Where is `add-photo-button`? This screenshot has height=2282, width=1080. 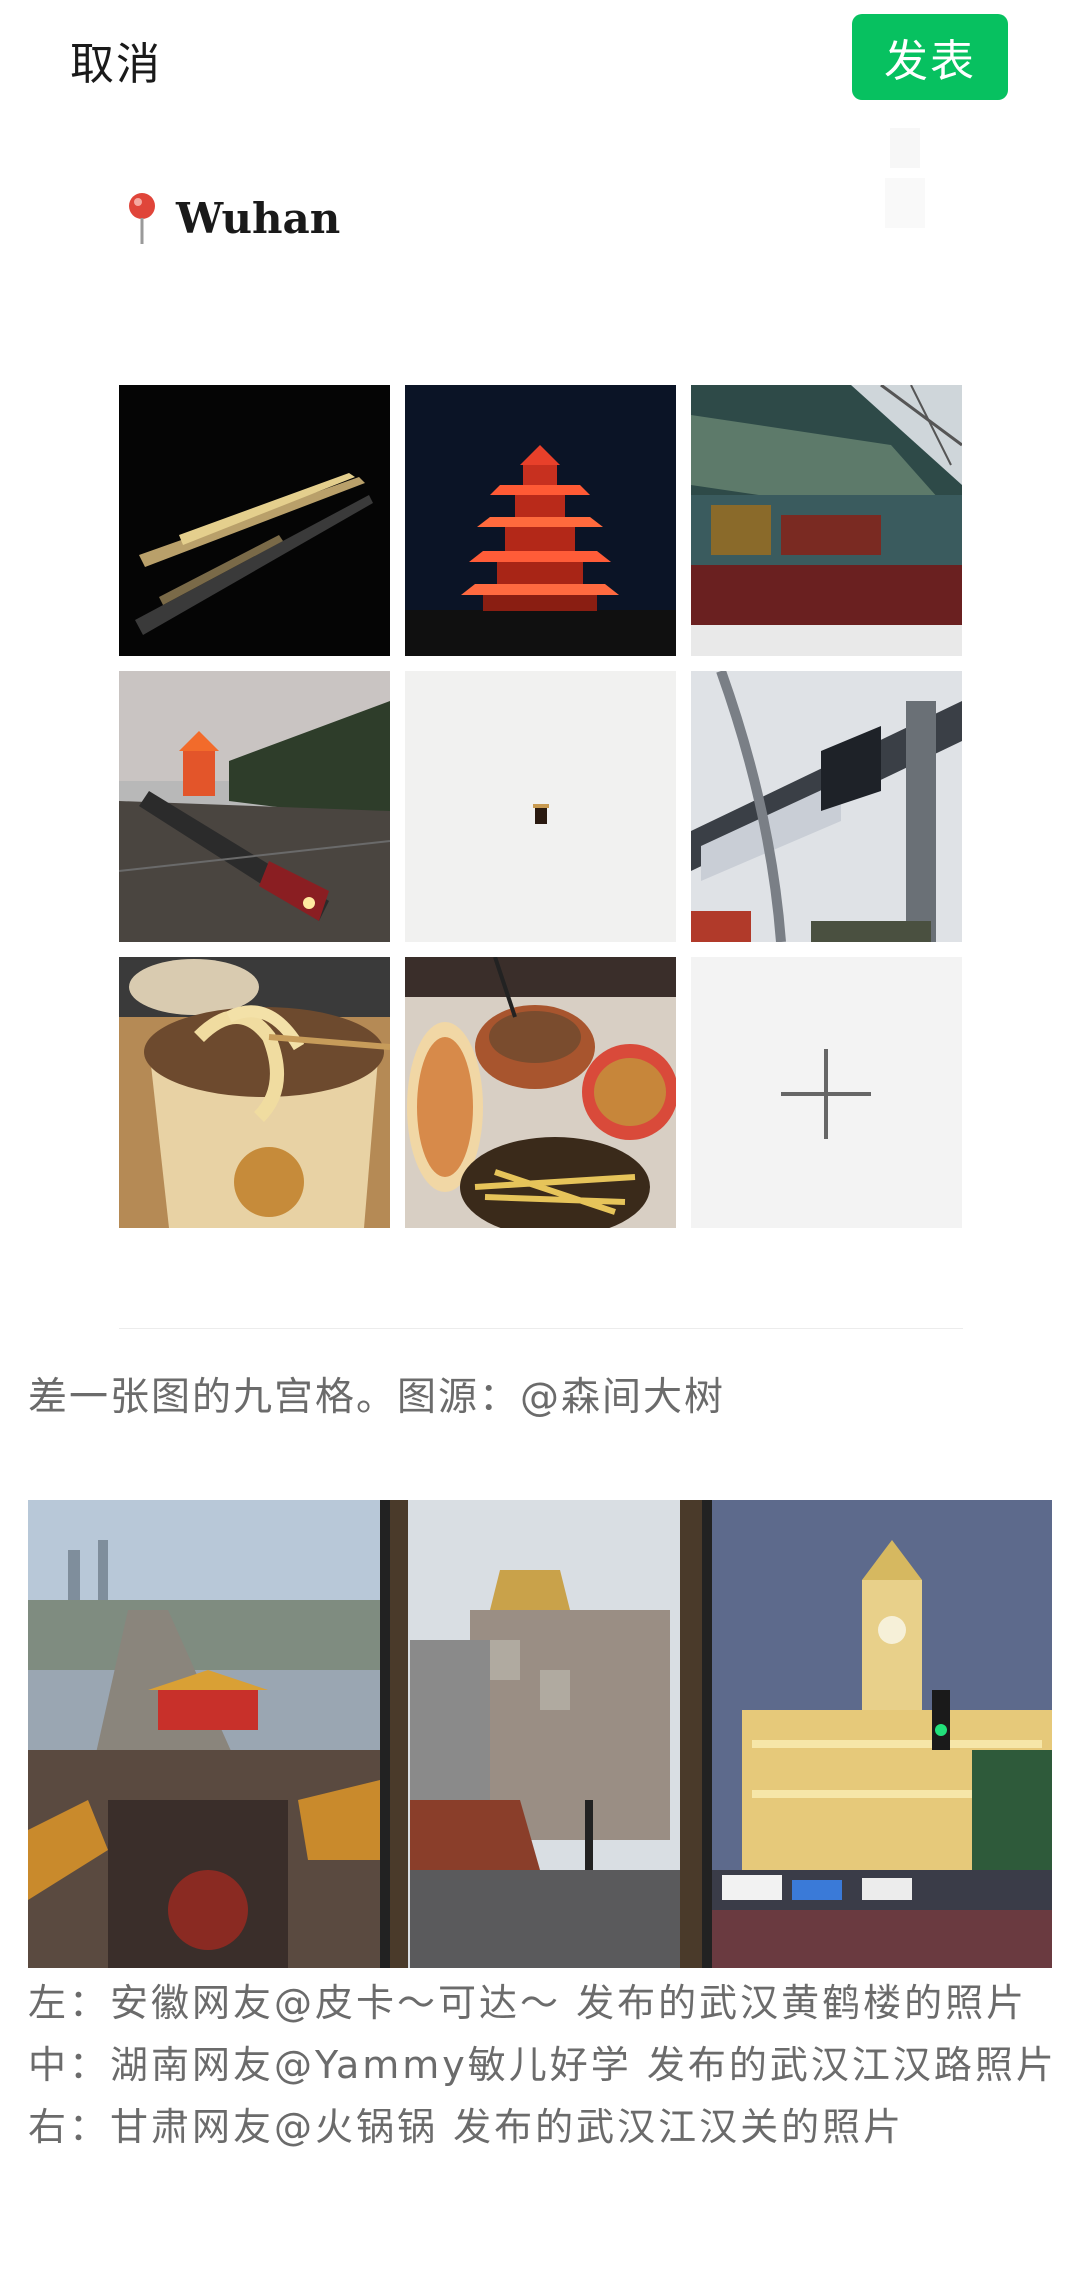 add-photo-button is located at coordinates (826, 1092).